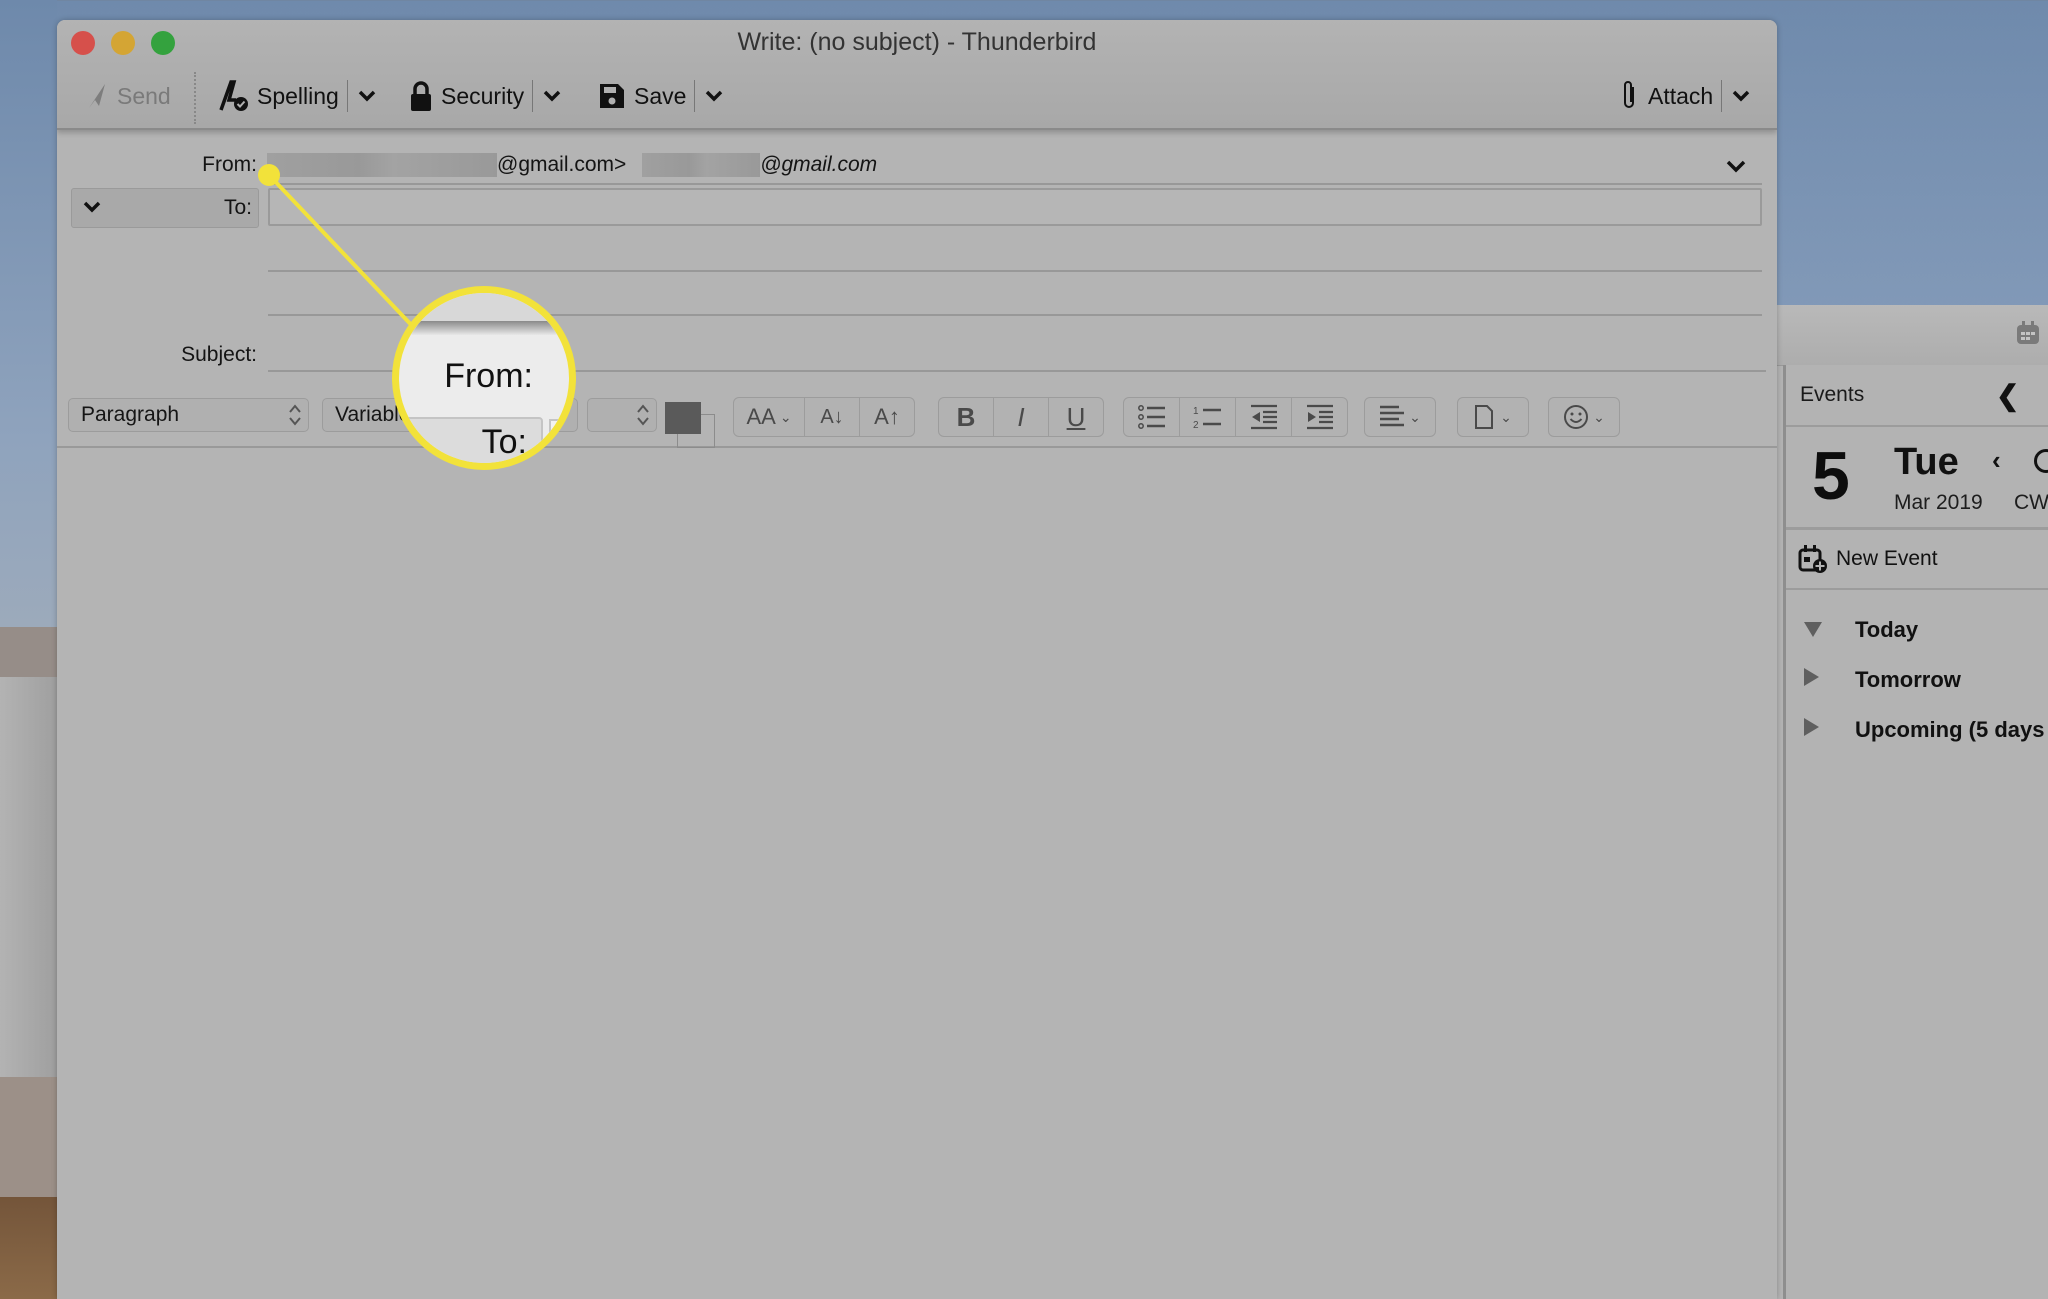  I want to click on svg-text: 2, so click(1196, 425).